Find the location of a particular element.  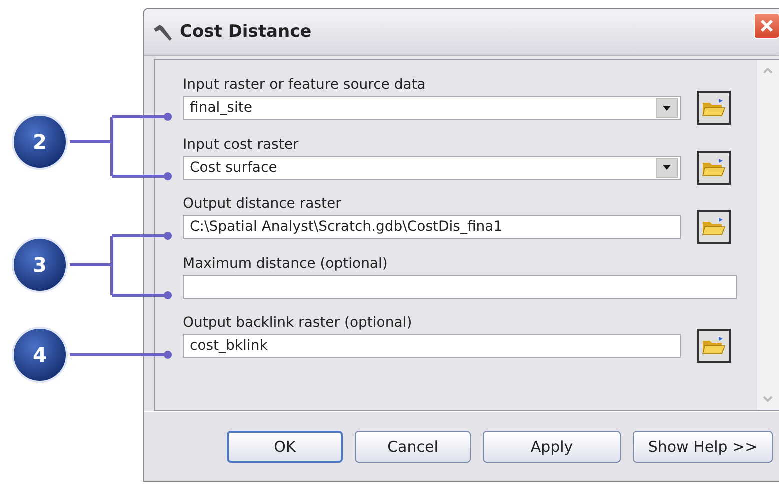

window-title: Cost Distance is located at coordinates (246, 32).